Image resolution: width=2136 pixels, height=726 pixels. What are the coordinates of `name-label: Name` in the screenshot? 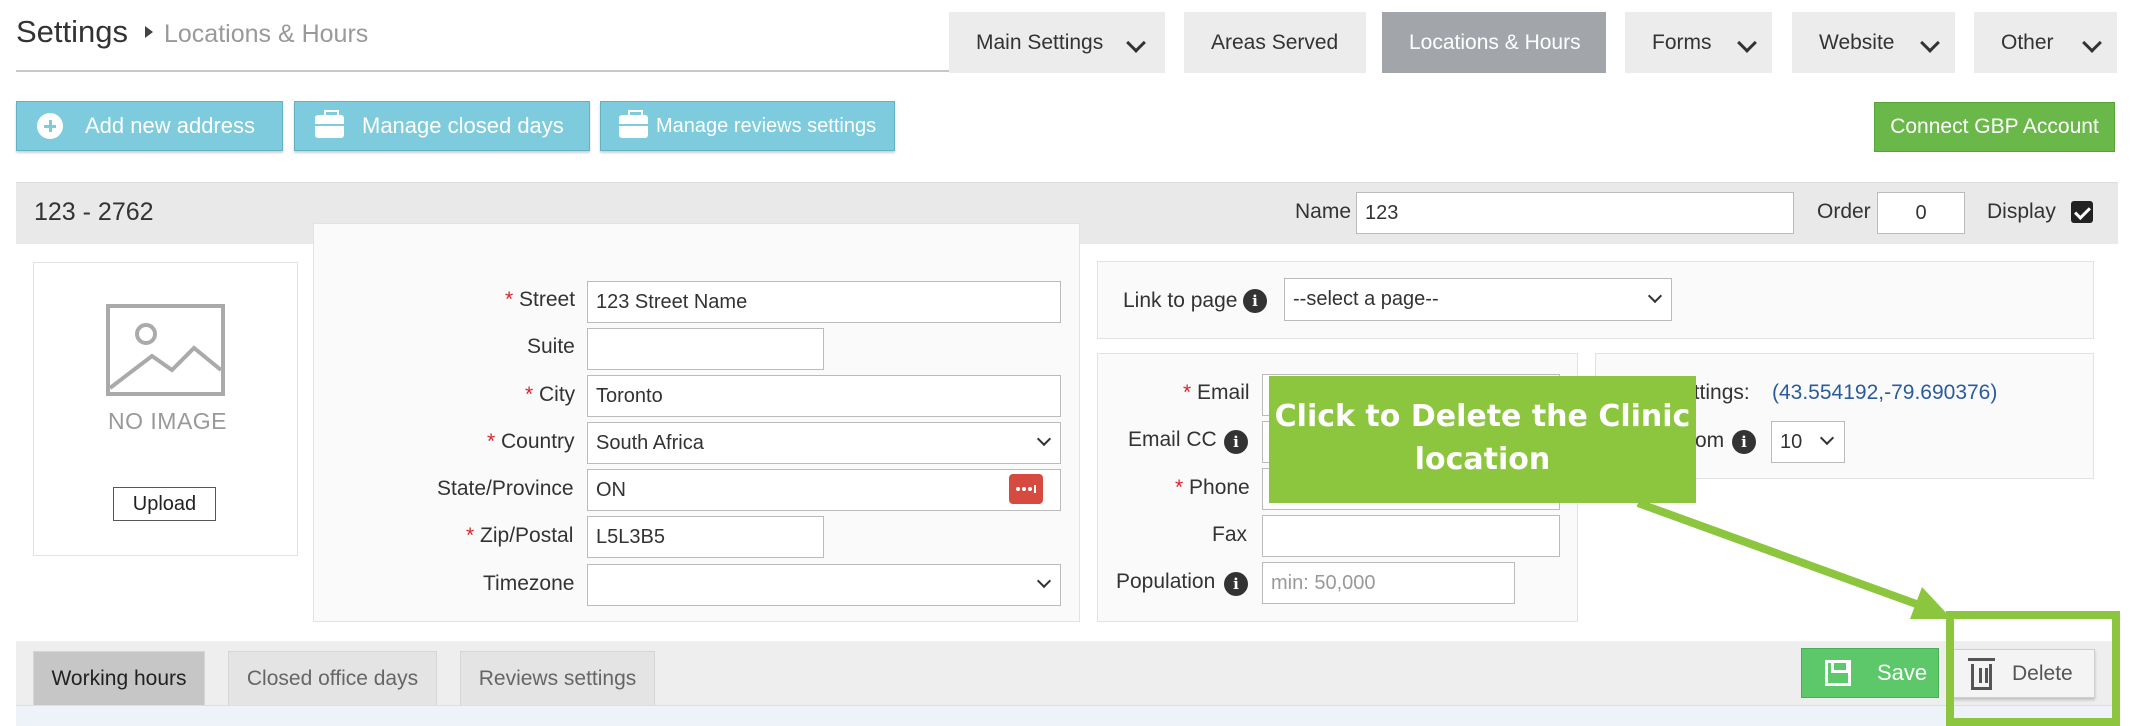 It's located at (1323, 211).